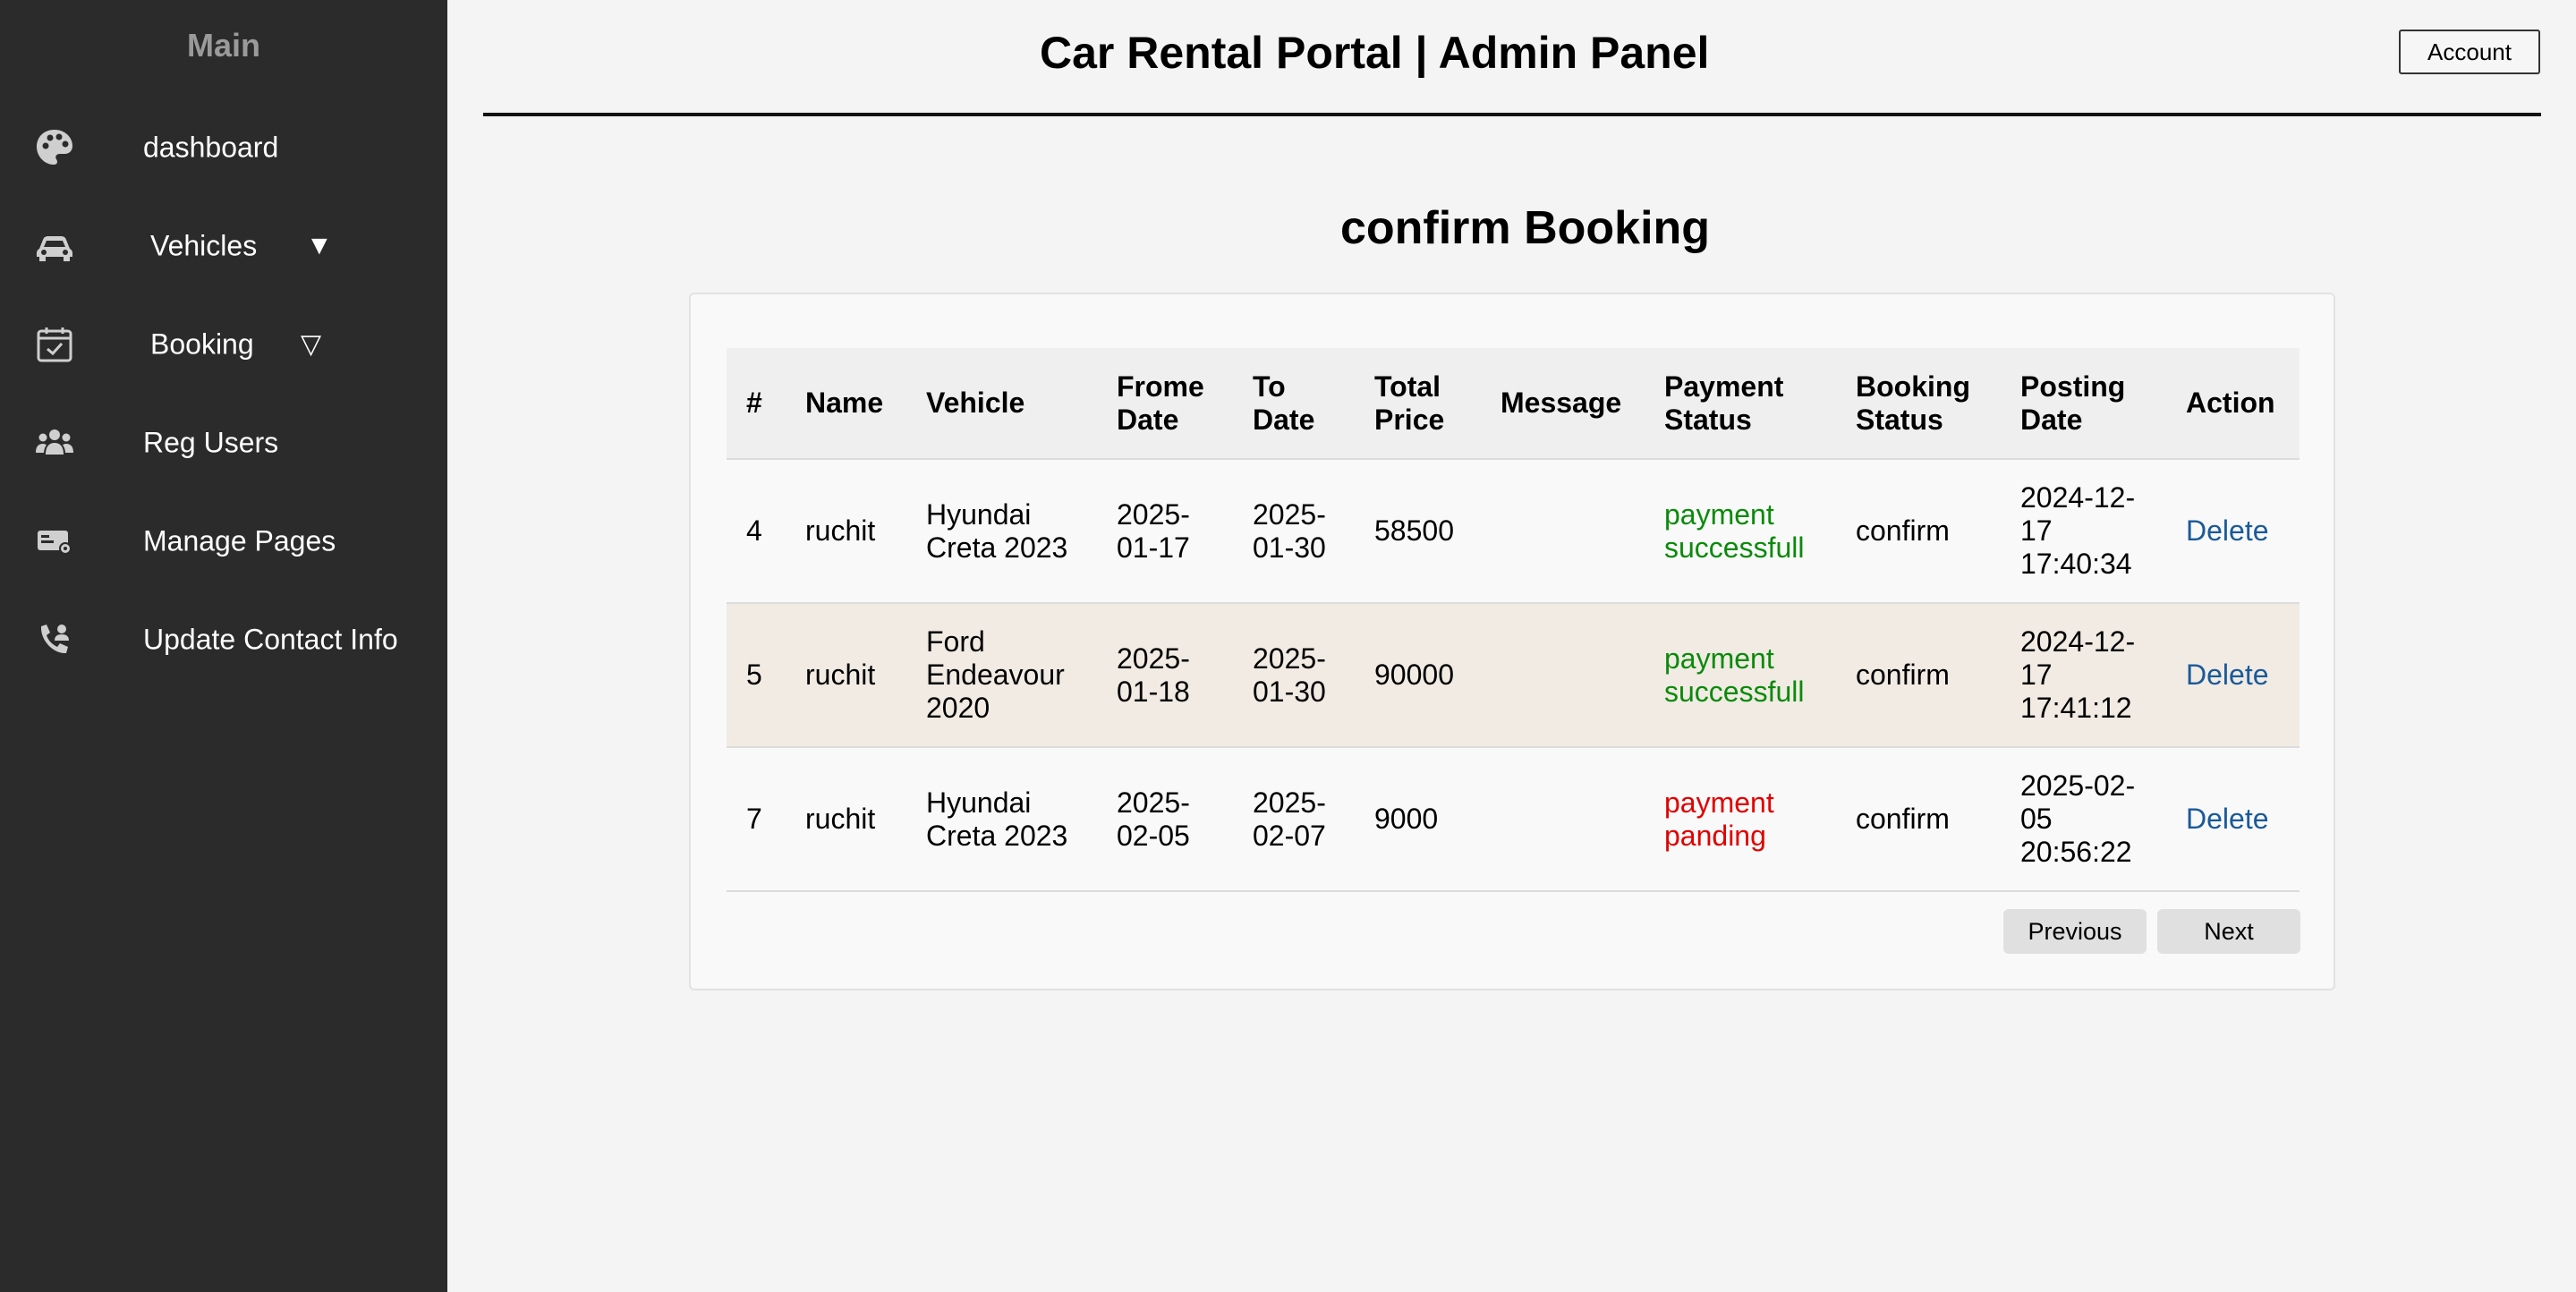 The height and width of the screenshot is (1292, 2576). Describe the element at coordinates (223, 45) in the screenshot. I see `sidebar-title: Main` at that location.